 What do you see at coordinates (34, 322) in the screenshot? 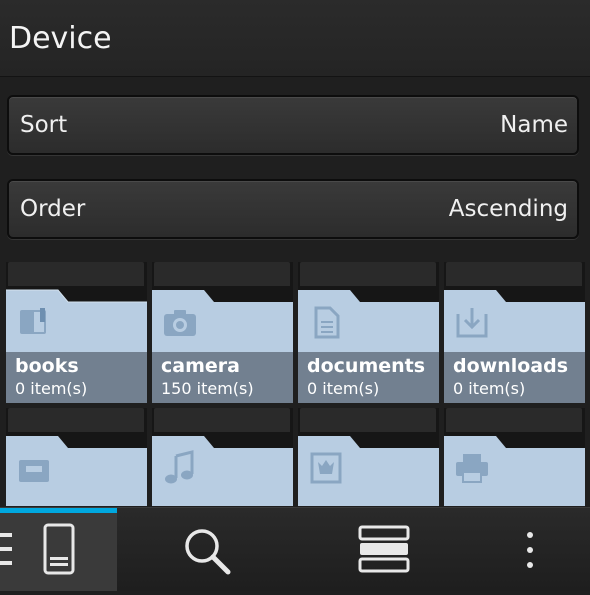
I see `book-icon` at bounding box center [34, 322].